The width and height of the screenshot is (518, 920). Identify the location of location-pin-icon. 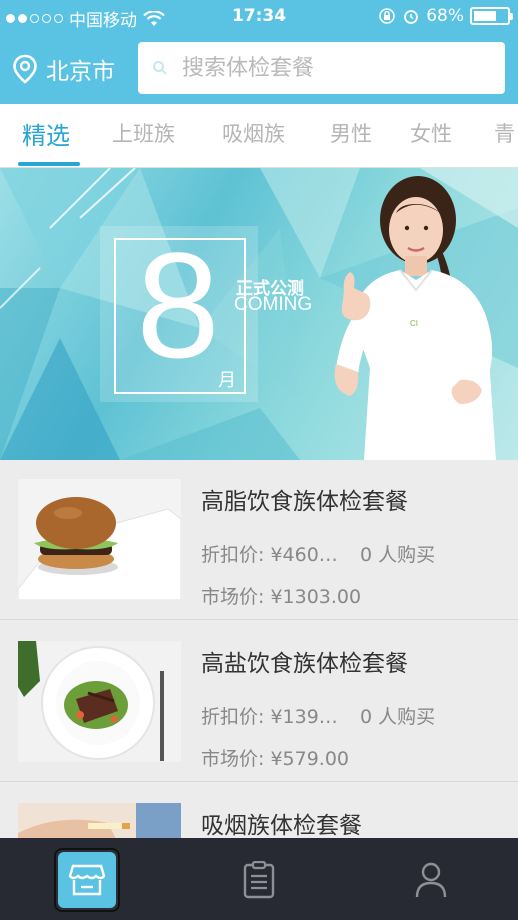
(25, 69).